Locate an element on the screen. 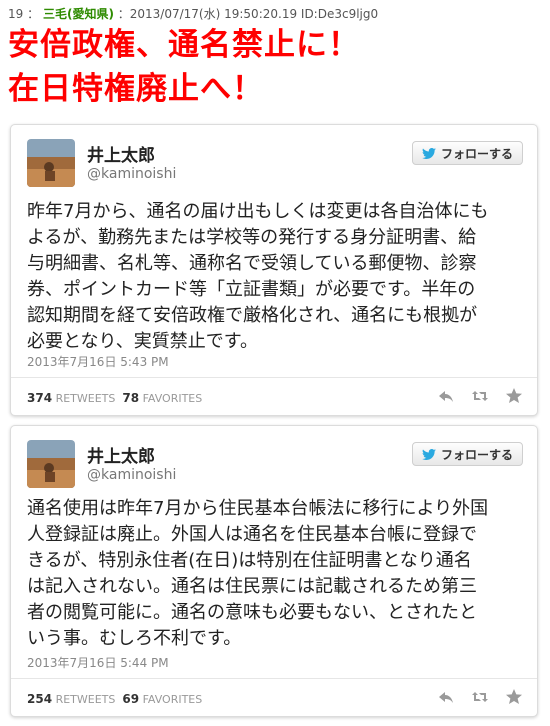  favorite-count: 69 is located at coordinates (131, 699).